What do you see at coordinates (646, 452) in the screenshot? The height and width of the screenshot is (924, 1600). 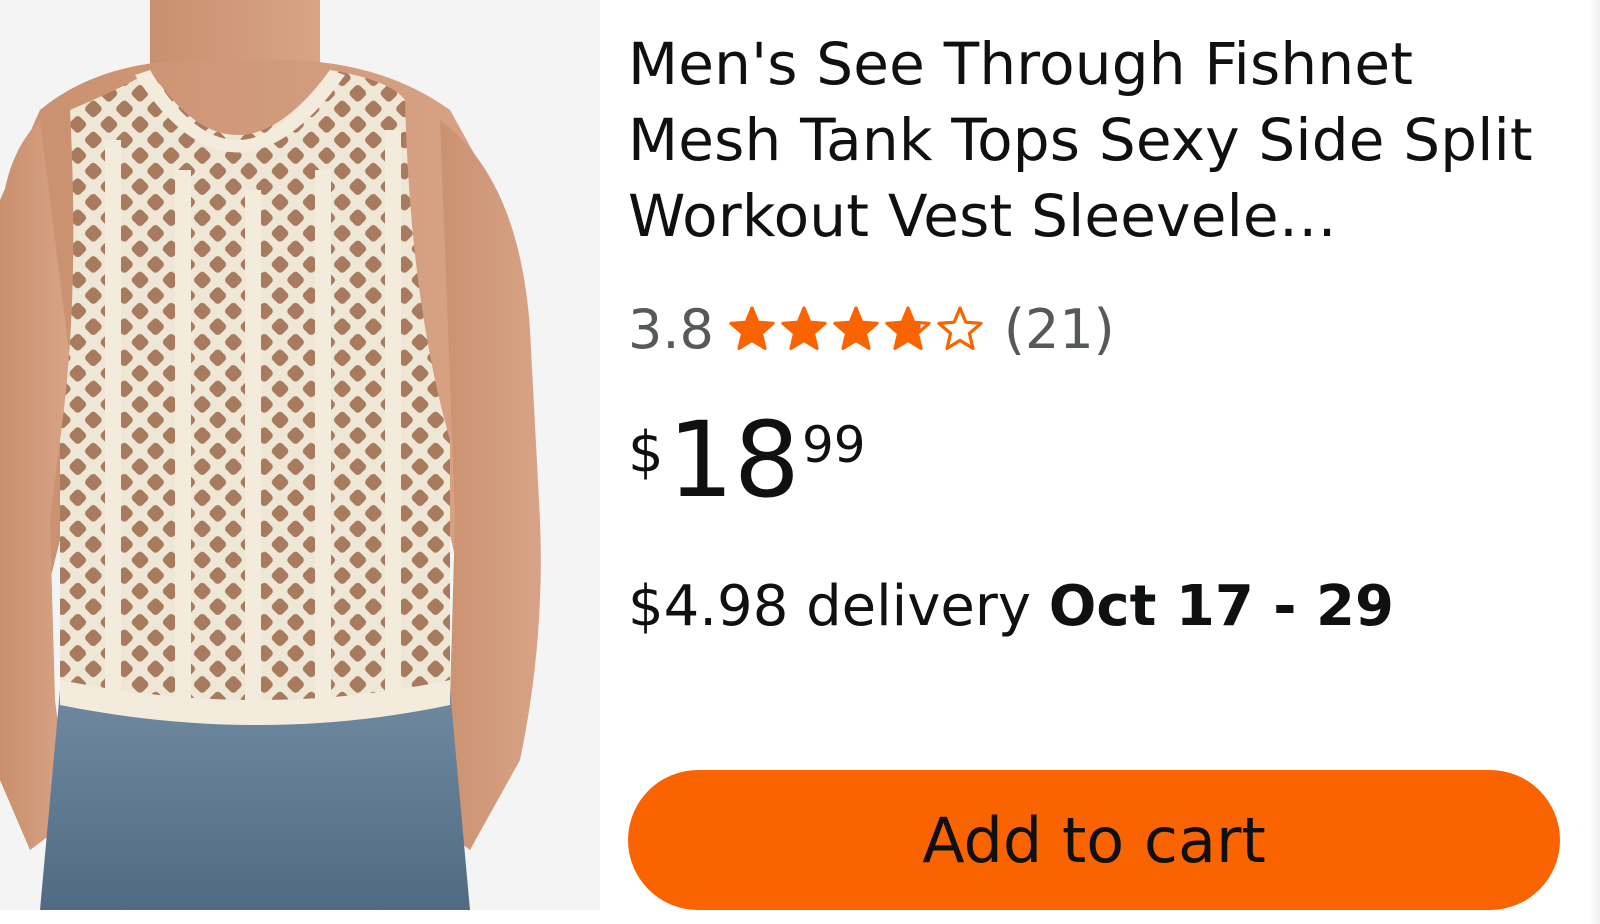 I see `price-currency-symbol: $` at bounding box center [646, 452].